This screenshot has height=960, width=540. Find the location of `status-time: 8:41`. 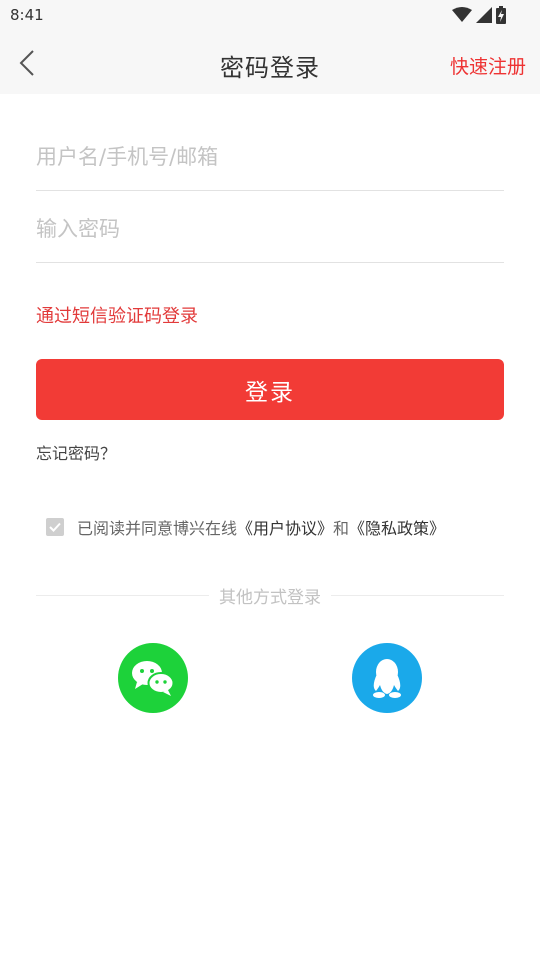

status-time: 8:41 is located at coordinates (27, 15).